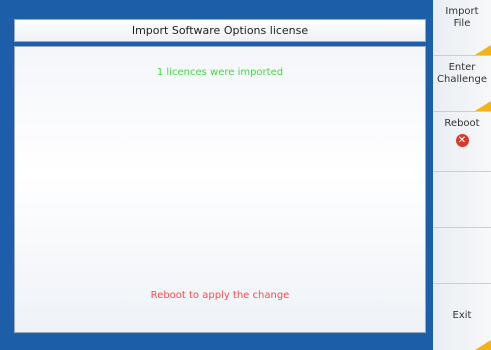 The width and height of the screenshot is (491, 350). I want to click on import-result-message: 1 licences were imported, so click(220, 72).